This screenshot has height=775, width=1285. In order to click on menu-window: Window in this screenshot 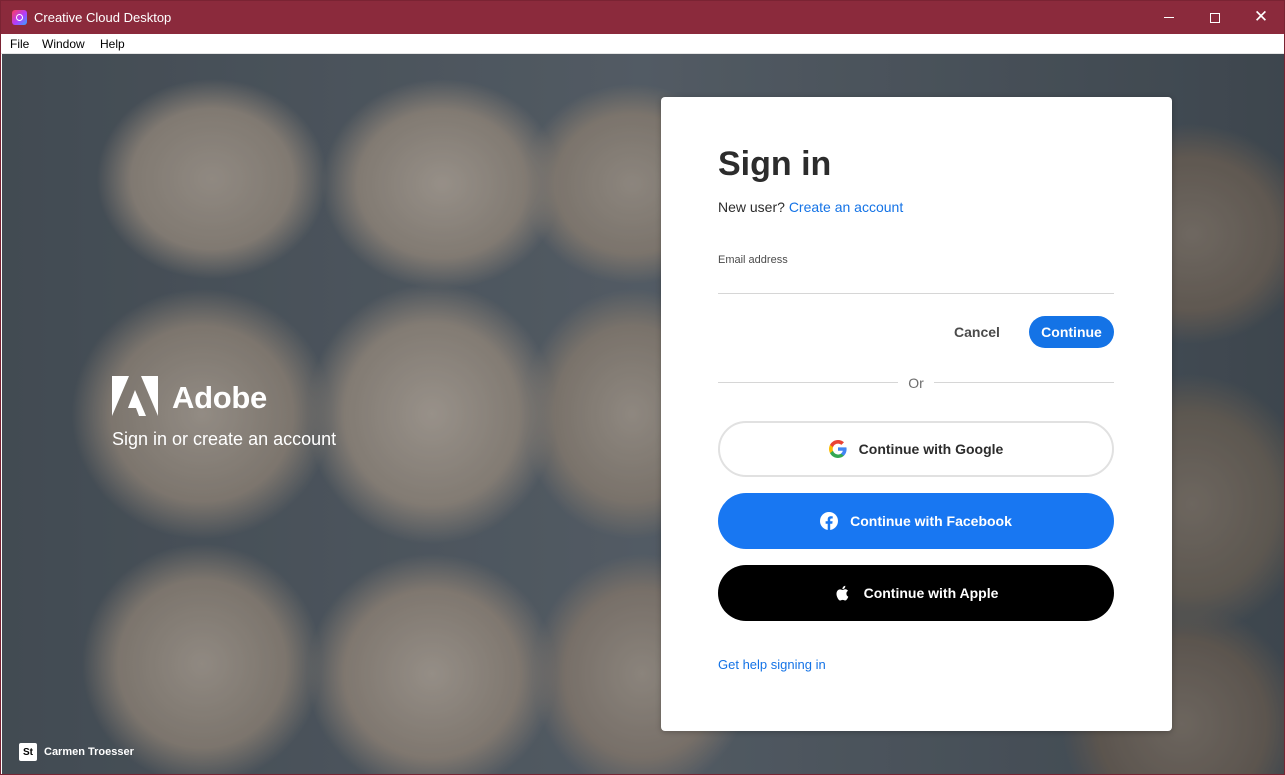, I will do `click(63, 44)`.